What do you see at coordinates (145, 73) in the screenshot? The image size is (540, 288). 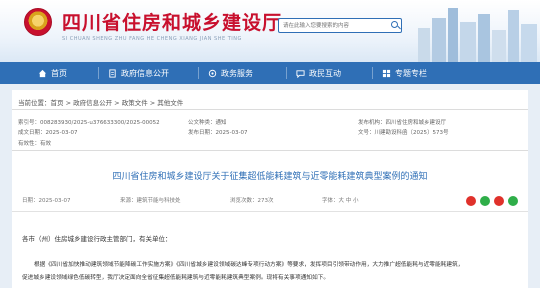 I see `nav-item-label: 政府信息公开` at bounding box center [145, 73].